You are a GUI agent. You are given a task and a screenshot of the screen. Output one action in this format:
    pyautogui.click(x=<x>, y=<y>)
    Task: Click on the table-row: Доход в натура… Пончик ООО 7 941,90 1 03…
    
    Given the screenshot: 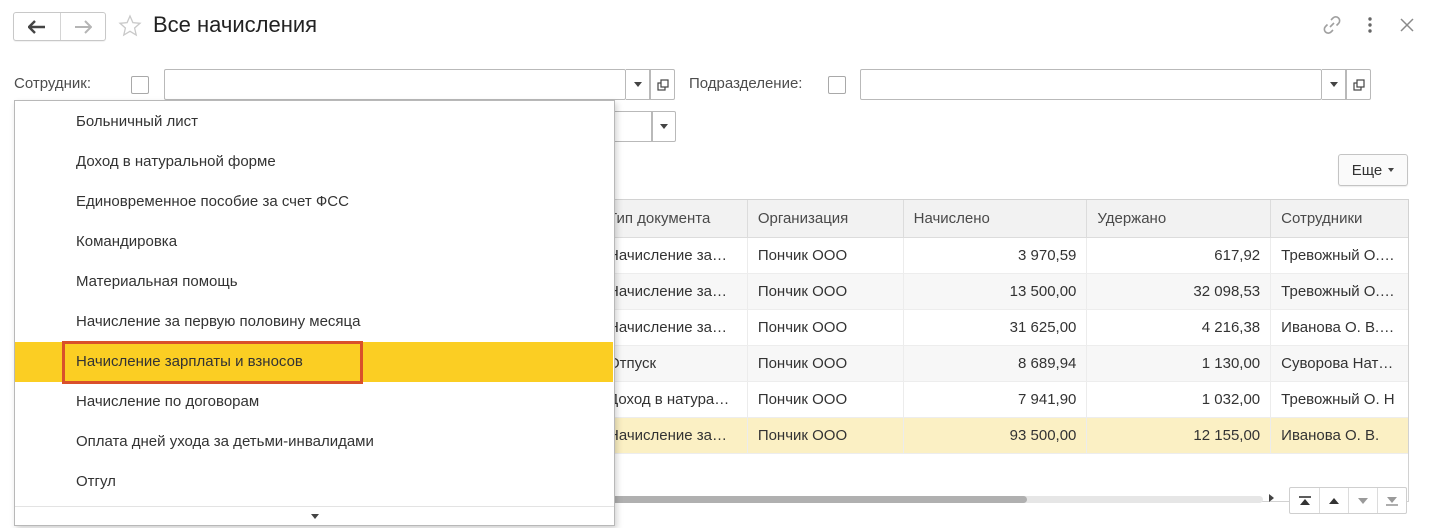 What is the action you would take?
    pyautogui.click(x=1004, y=400)
    